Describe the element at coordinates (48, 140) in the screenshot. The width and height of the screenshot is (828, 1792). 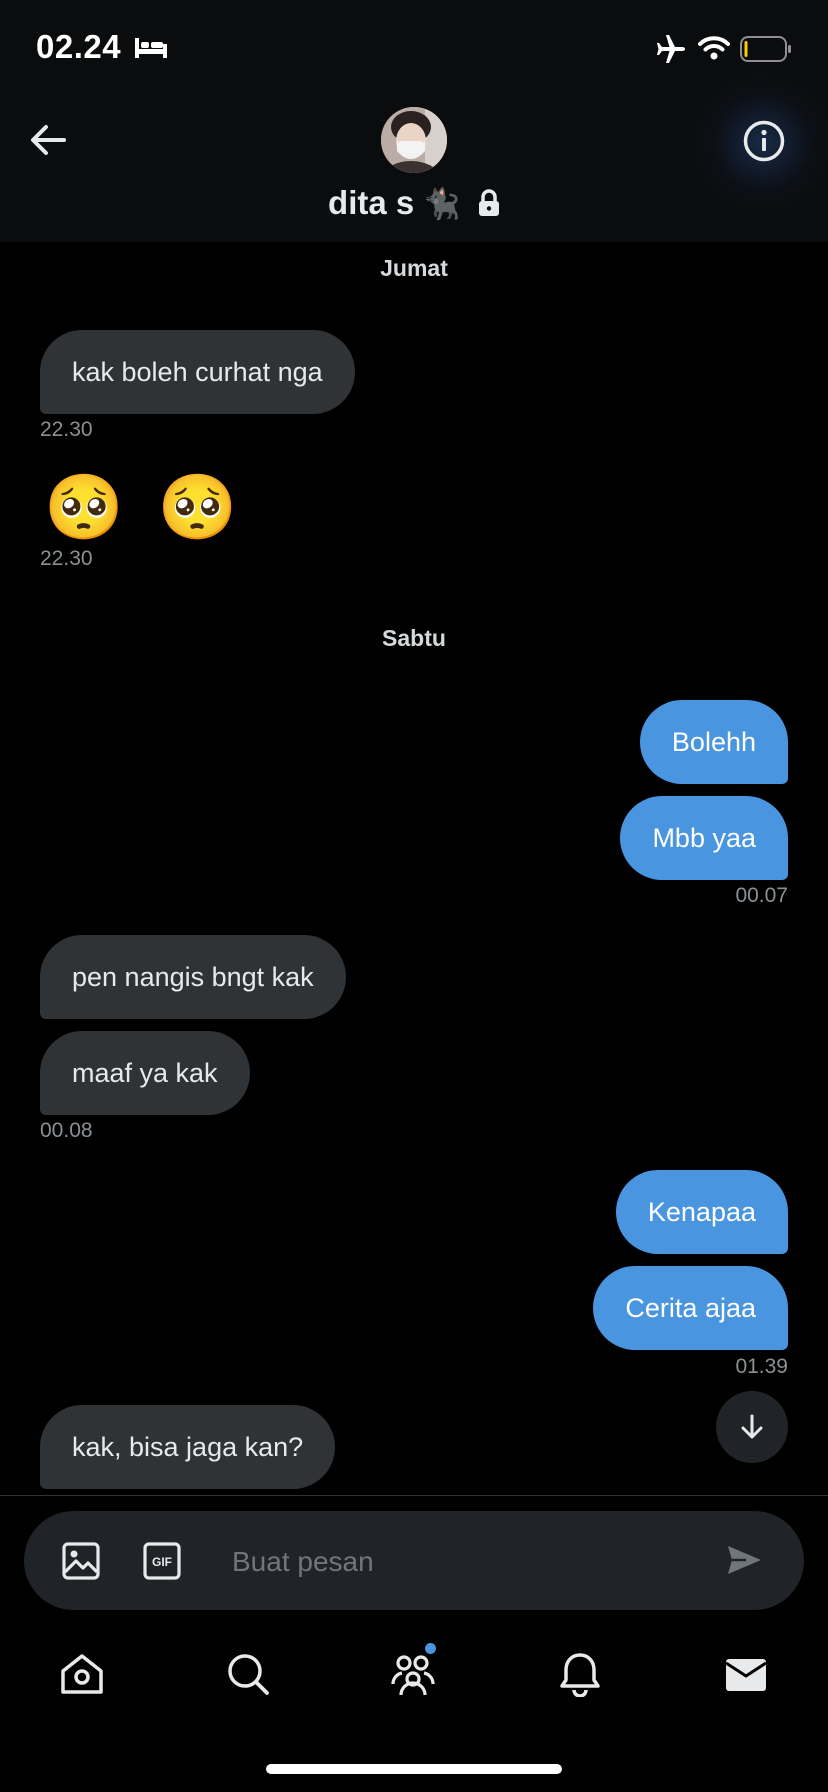
I see `back-arrow-icon` at that location.